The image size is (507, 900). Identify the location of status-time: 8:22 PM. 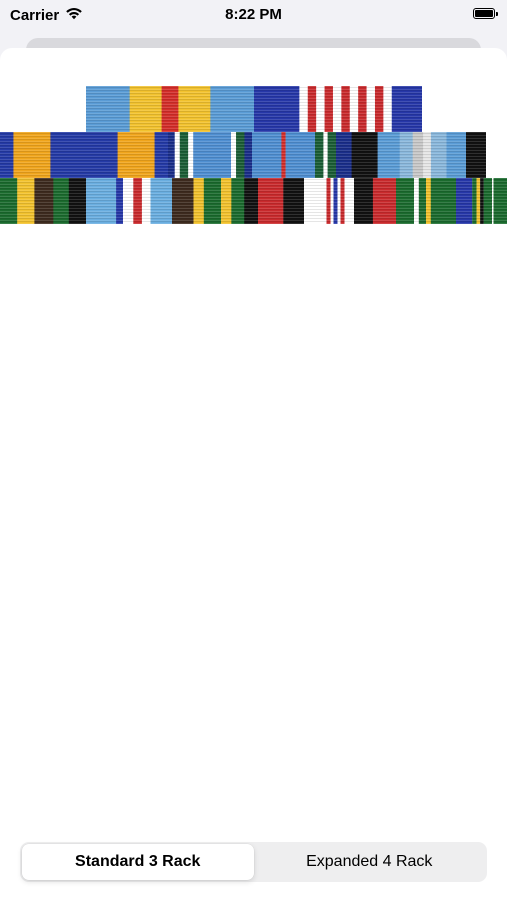
(253, 14).